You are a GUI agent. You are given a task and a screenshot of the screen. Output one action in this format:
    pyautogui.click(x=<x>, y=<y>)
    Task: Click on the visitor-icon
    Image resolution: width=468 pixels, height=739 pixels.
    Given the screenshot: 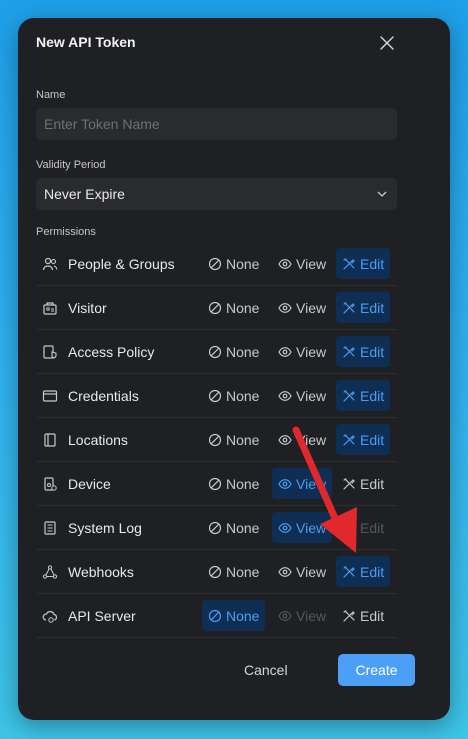 What is the action you would take?
    pyautogui.click(x=50, y=308)
    